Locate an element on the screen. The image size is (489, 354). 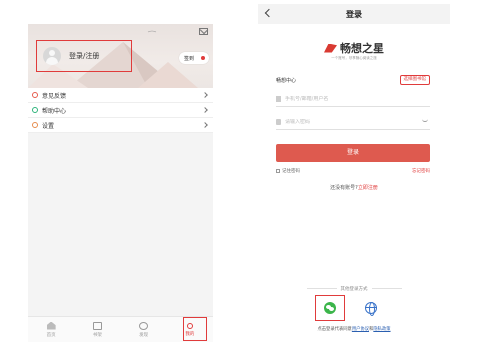
settings-icon is located at coordinates (35, 125).